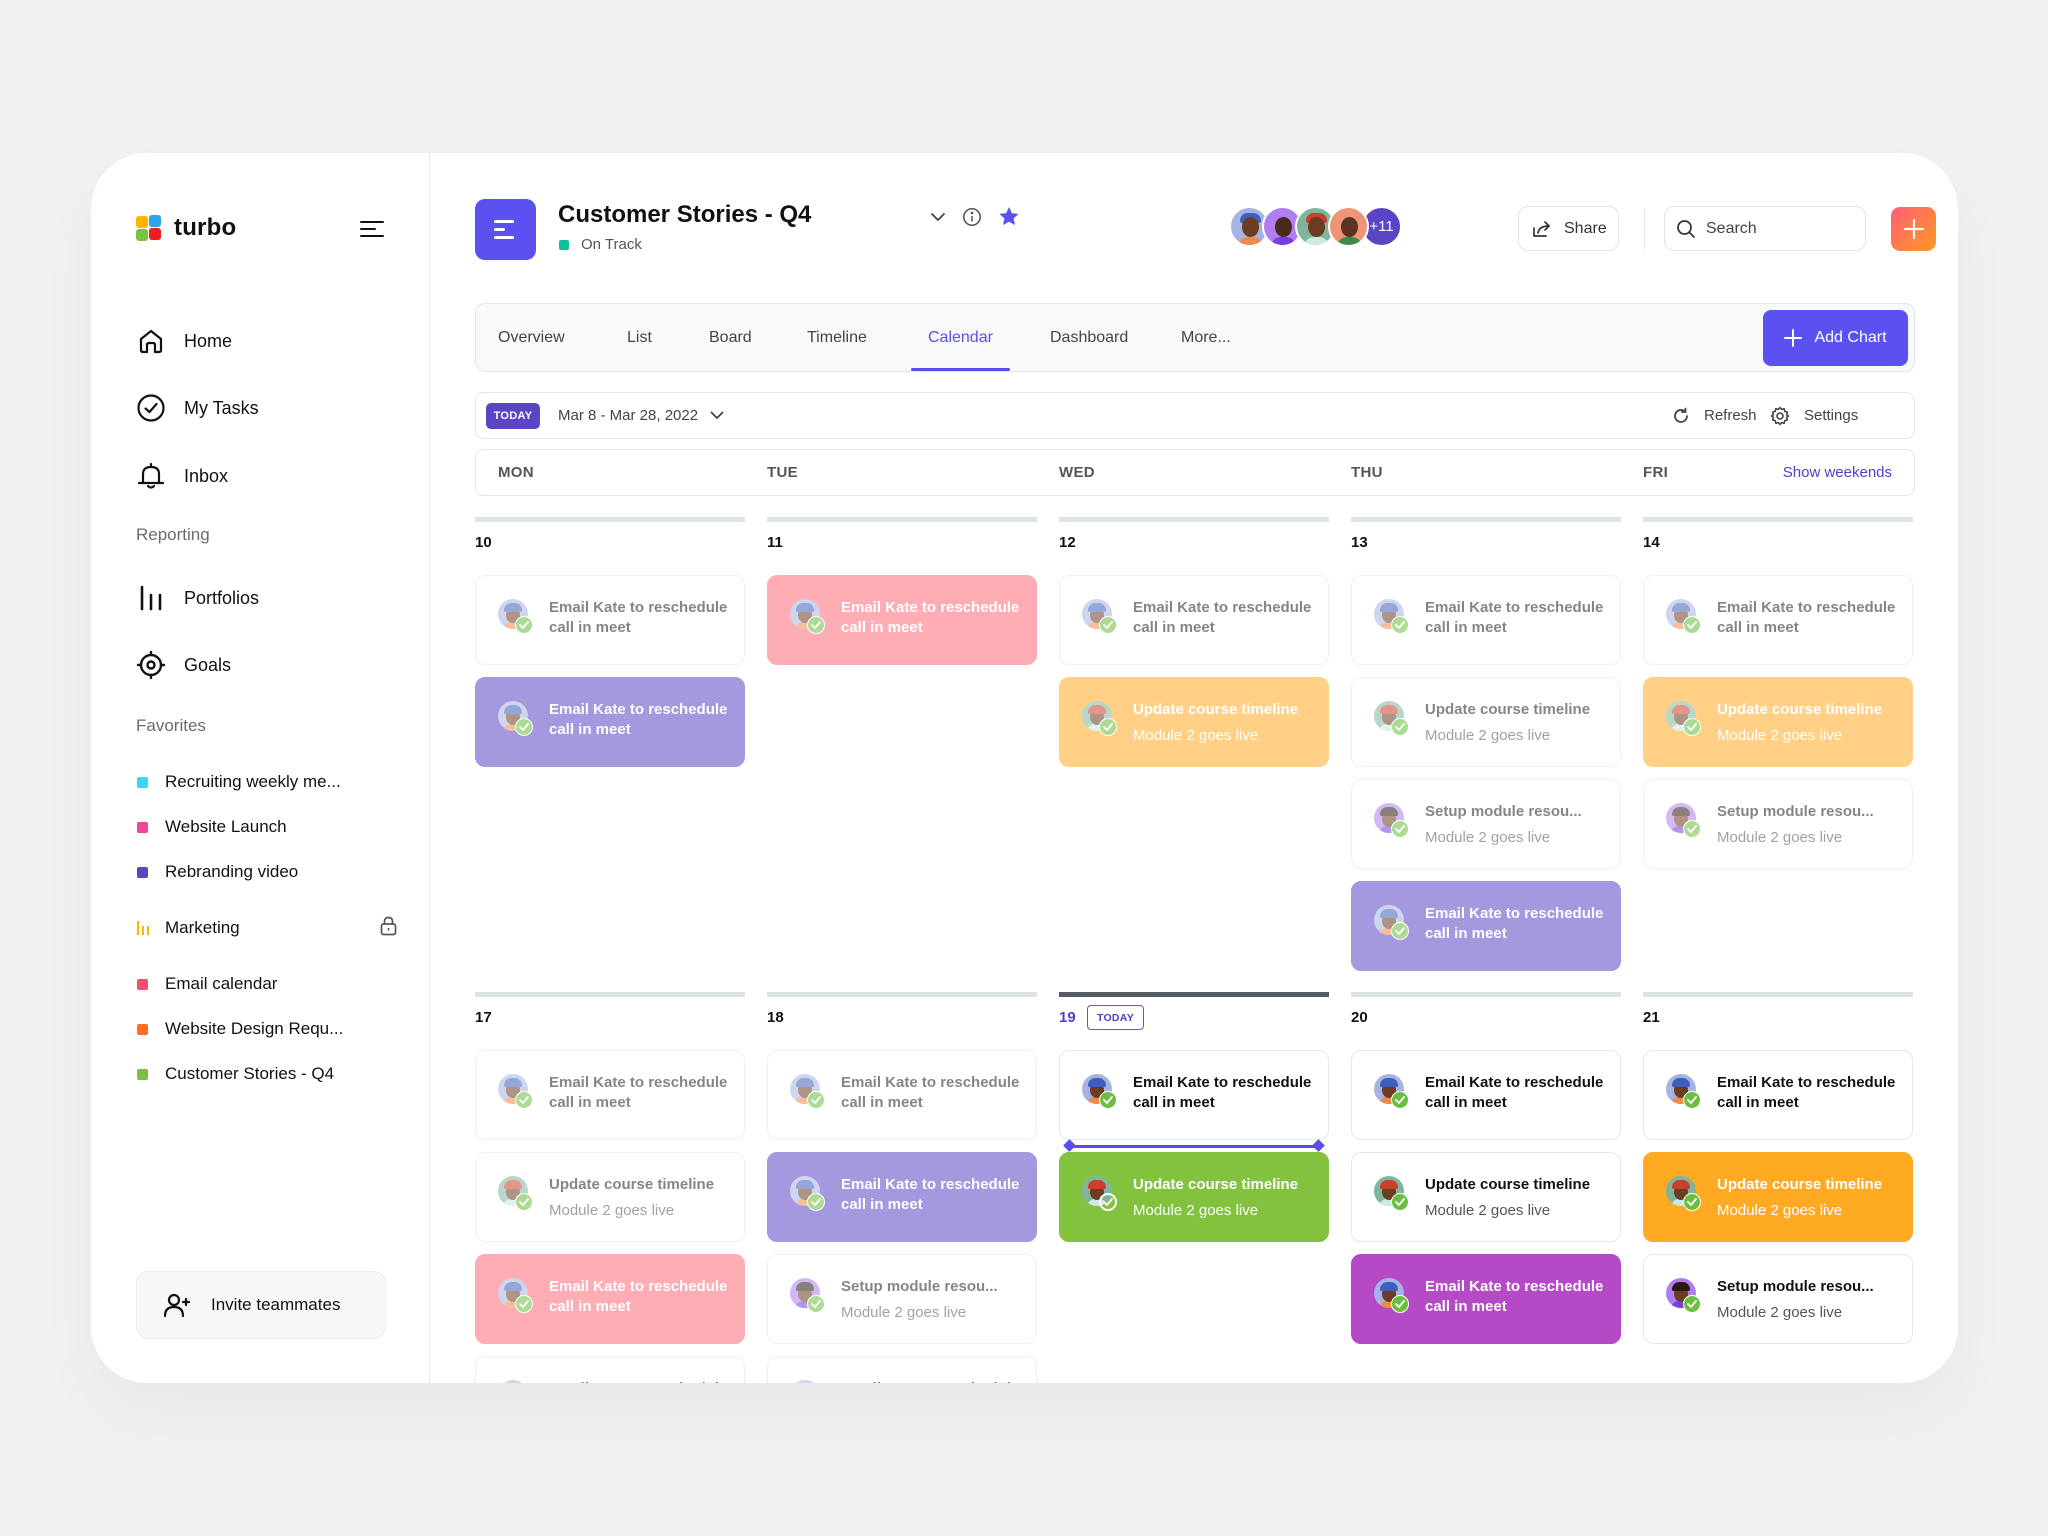 The width and height of the screenshot is (2048, 1536). What do you see at coordinates (639, 337) in the screenshot?
I see `tab-list: List` at bounding box center [639, 337].